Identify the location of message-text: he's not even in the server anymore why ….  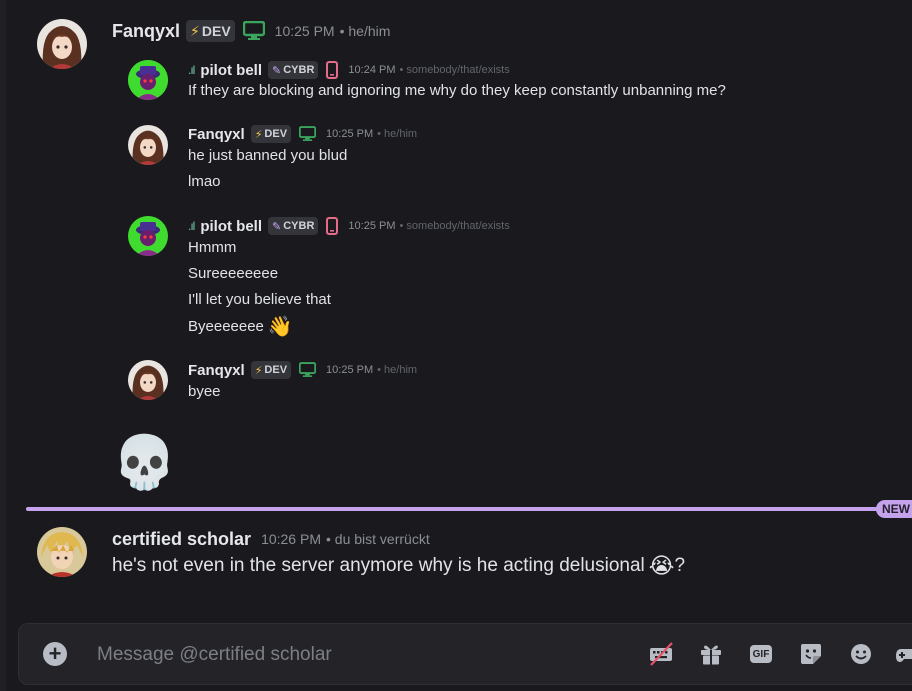
(378, 565).